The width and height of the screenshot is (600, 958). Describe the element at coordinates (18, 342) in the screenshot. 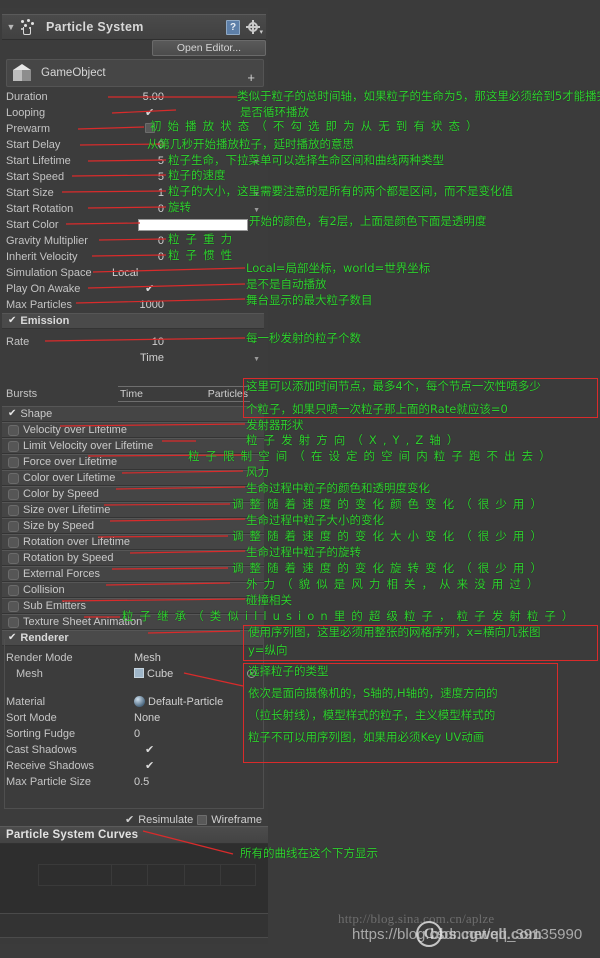

I see `property-label: Rate` at that location.